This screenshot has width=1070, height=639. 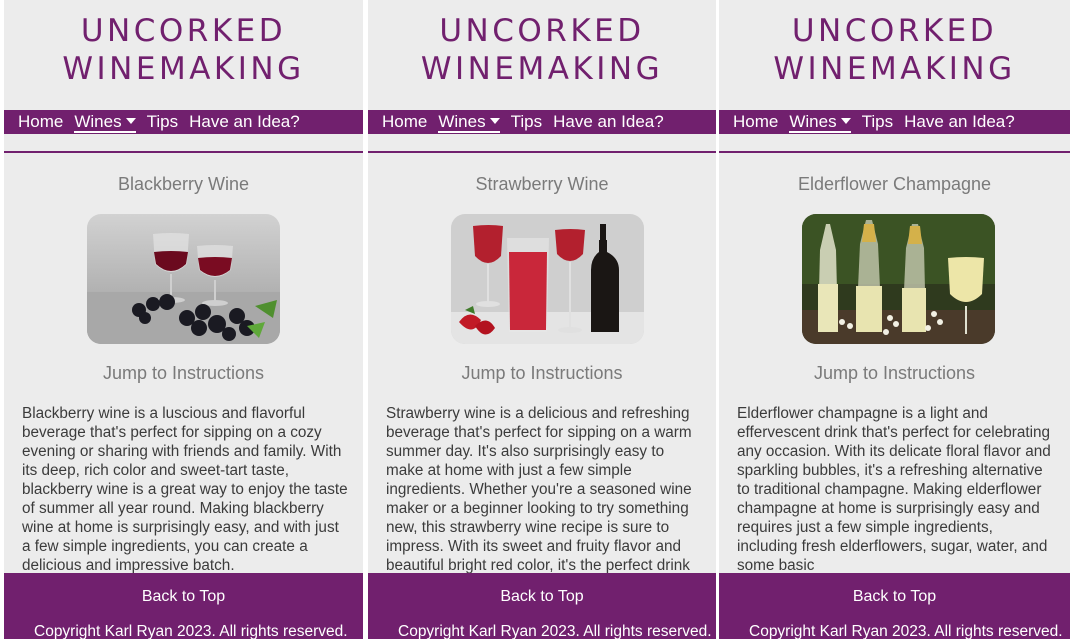 I want to click on page-title: Elderflower Champagne, so click(x=894, y=184).